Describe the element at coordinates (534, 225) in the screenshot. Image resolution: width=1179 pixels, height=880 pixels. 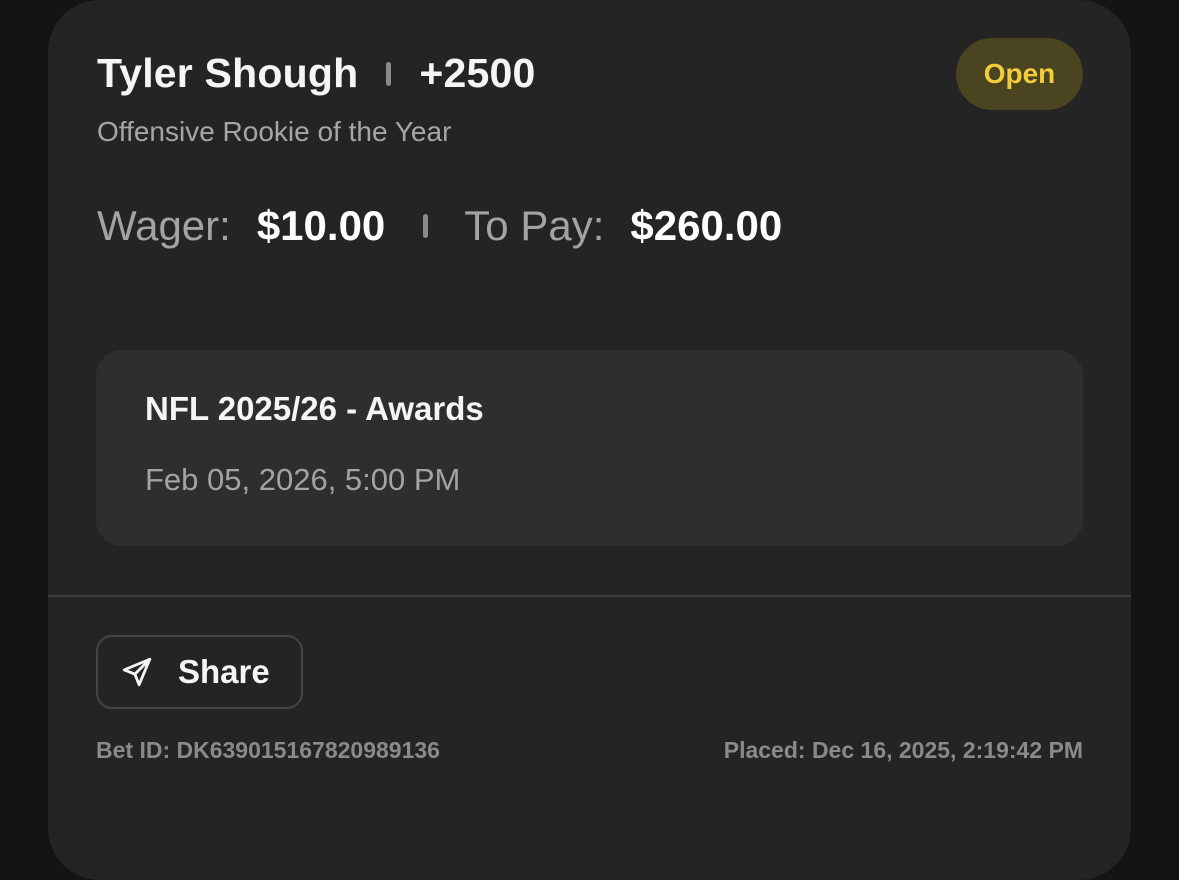
I see `topay-label: To Pay:` at that location.